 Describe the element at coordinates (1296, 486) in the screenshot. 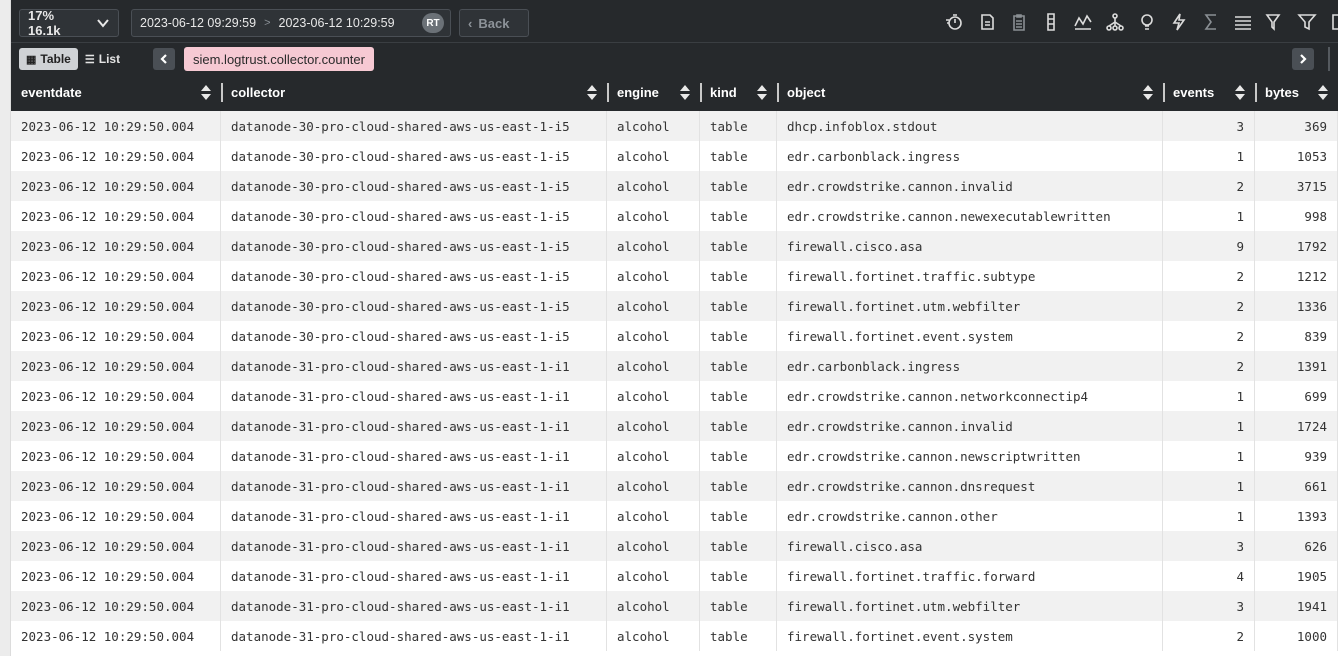

I see `cell-bytes: 661` at that location.